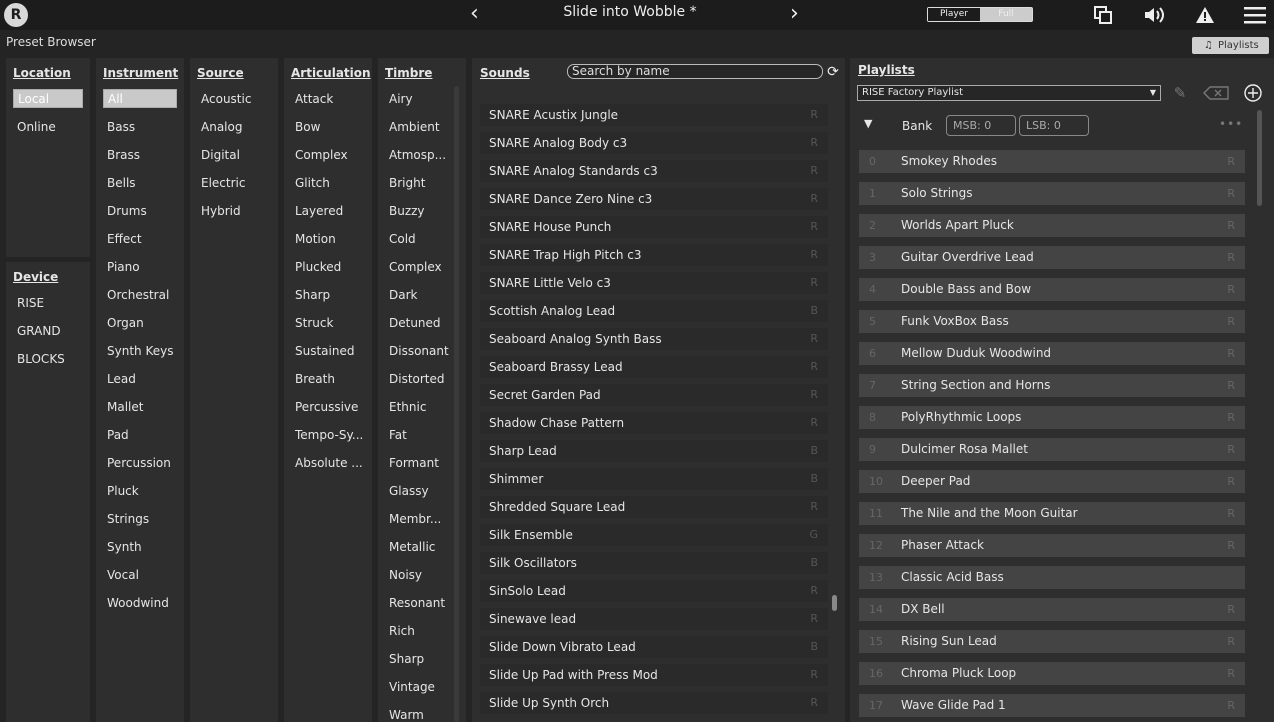 Image resolution: width=1274 pixels, height=722 pixels. What do you see at coordinates (48, 98) in the screenshot?
I see `location-item-local: Local` at bounding box center [48, 98].